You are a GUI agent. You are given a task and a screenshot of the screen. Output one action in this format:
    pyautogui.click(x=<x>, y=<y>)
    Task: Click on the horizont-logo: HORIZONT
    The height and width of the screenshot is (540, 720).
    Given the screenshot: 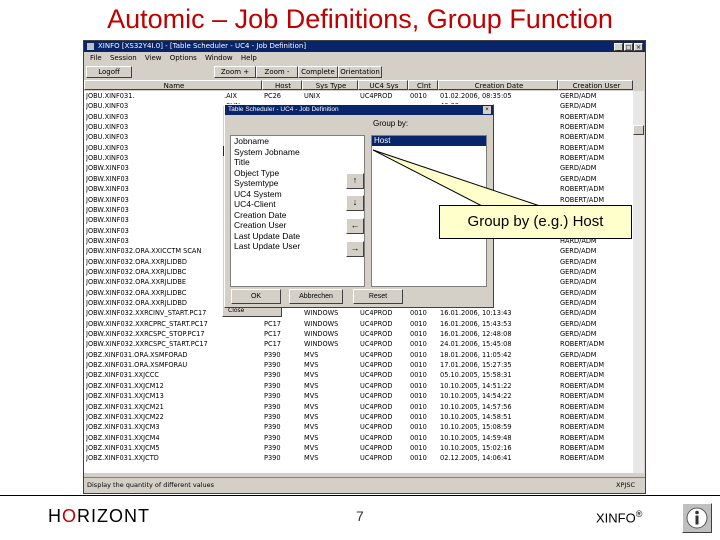 What is the action you would take?
    pyautogui.click(x=99, y=516)
    